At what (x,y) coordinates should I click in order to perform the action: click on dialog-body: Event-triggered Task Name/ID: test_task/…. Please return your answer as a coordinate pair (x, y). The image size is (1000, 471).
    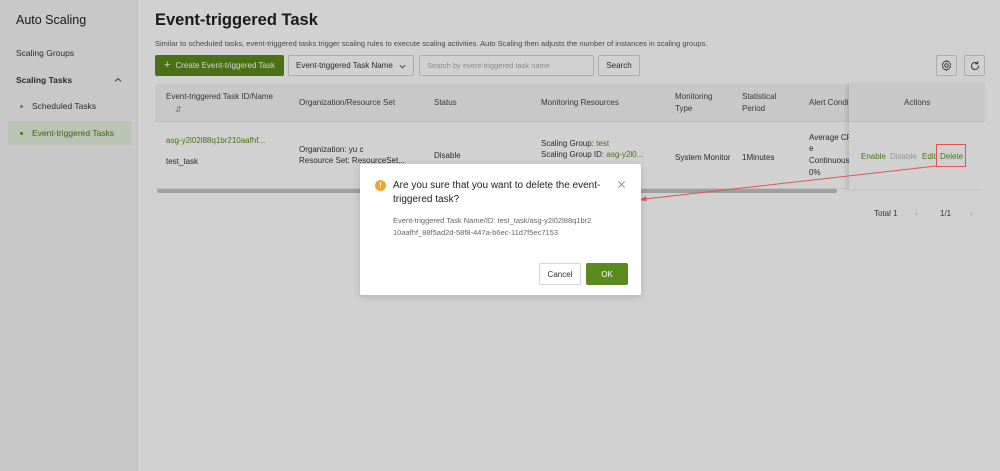
    Looking at the image, I should click on (492, 226).